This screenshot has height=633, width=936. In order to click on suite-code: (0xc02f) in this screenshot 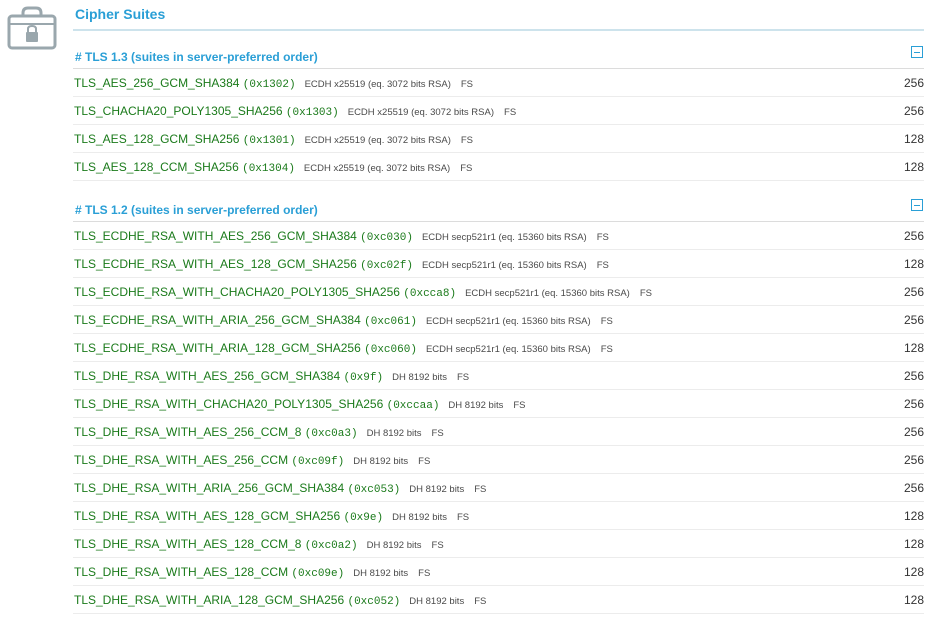, I will do `click(386, 266)`.